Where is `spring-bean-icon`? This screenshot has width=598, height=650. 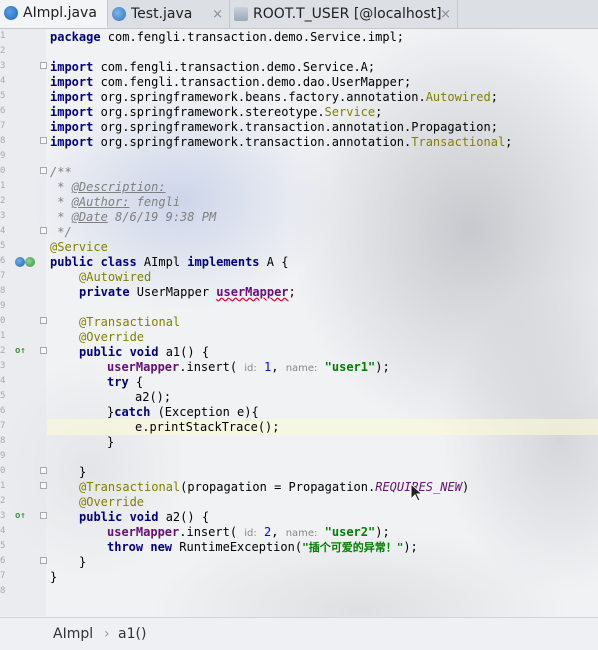 spring-bean-icon is located at coordinates (20, 262).